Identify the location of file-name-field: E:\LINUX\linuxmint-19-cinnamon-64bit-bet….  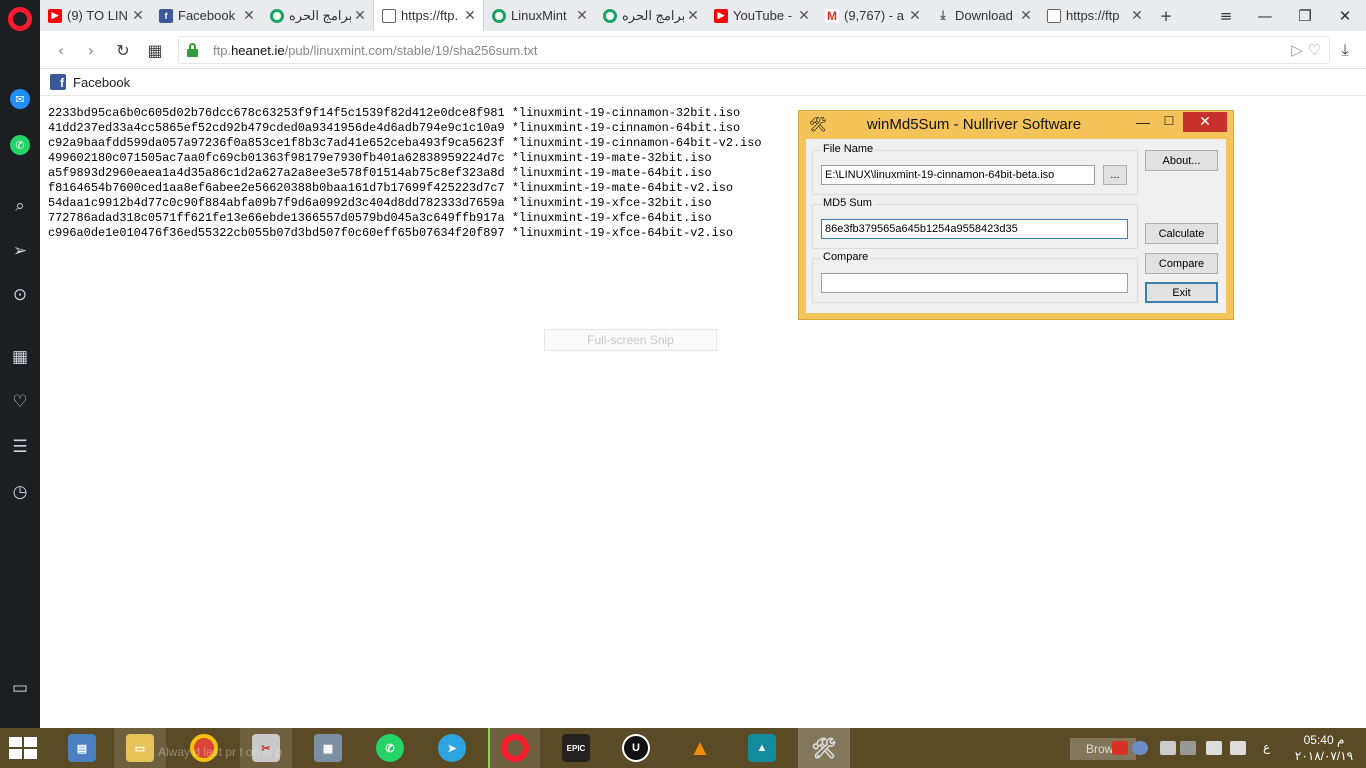
(958, 175).